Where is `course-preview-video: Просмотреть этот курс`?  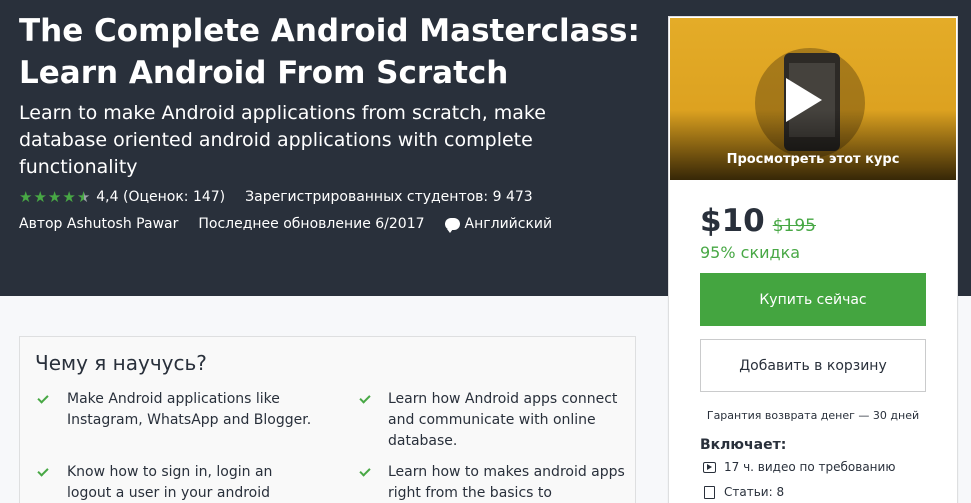
course-preview-video: Просмотреть этот курс is located at coordinates (813, 99).